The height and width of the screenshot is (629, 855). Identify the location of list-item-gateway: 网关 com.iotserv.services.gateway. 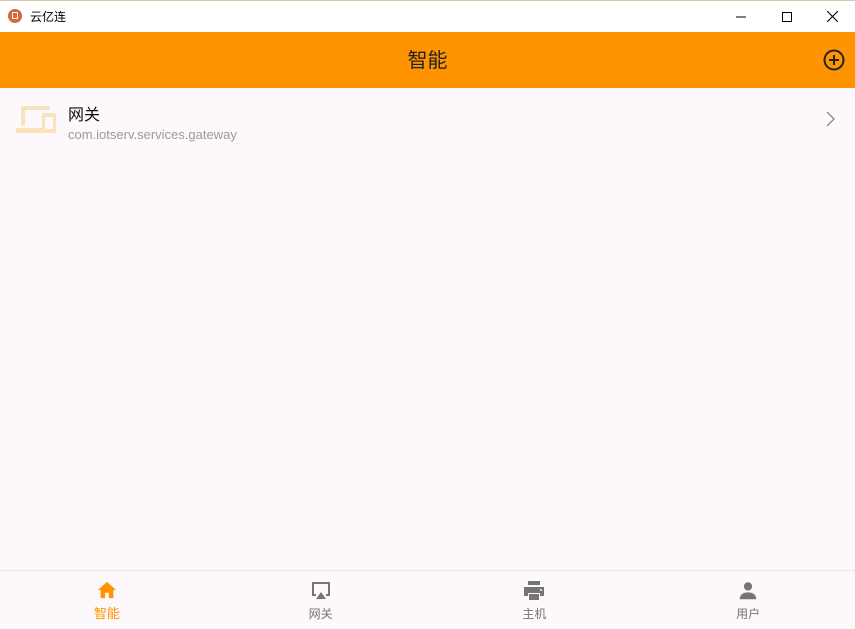
(427, 120).